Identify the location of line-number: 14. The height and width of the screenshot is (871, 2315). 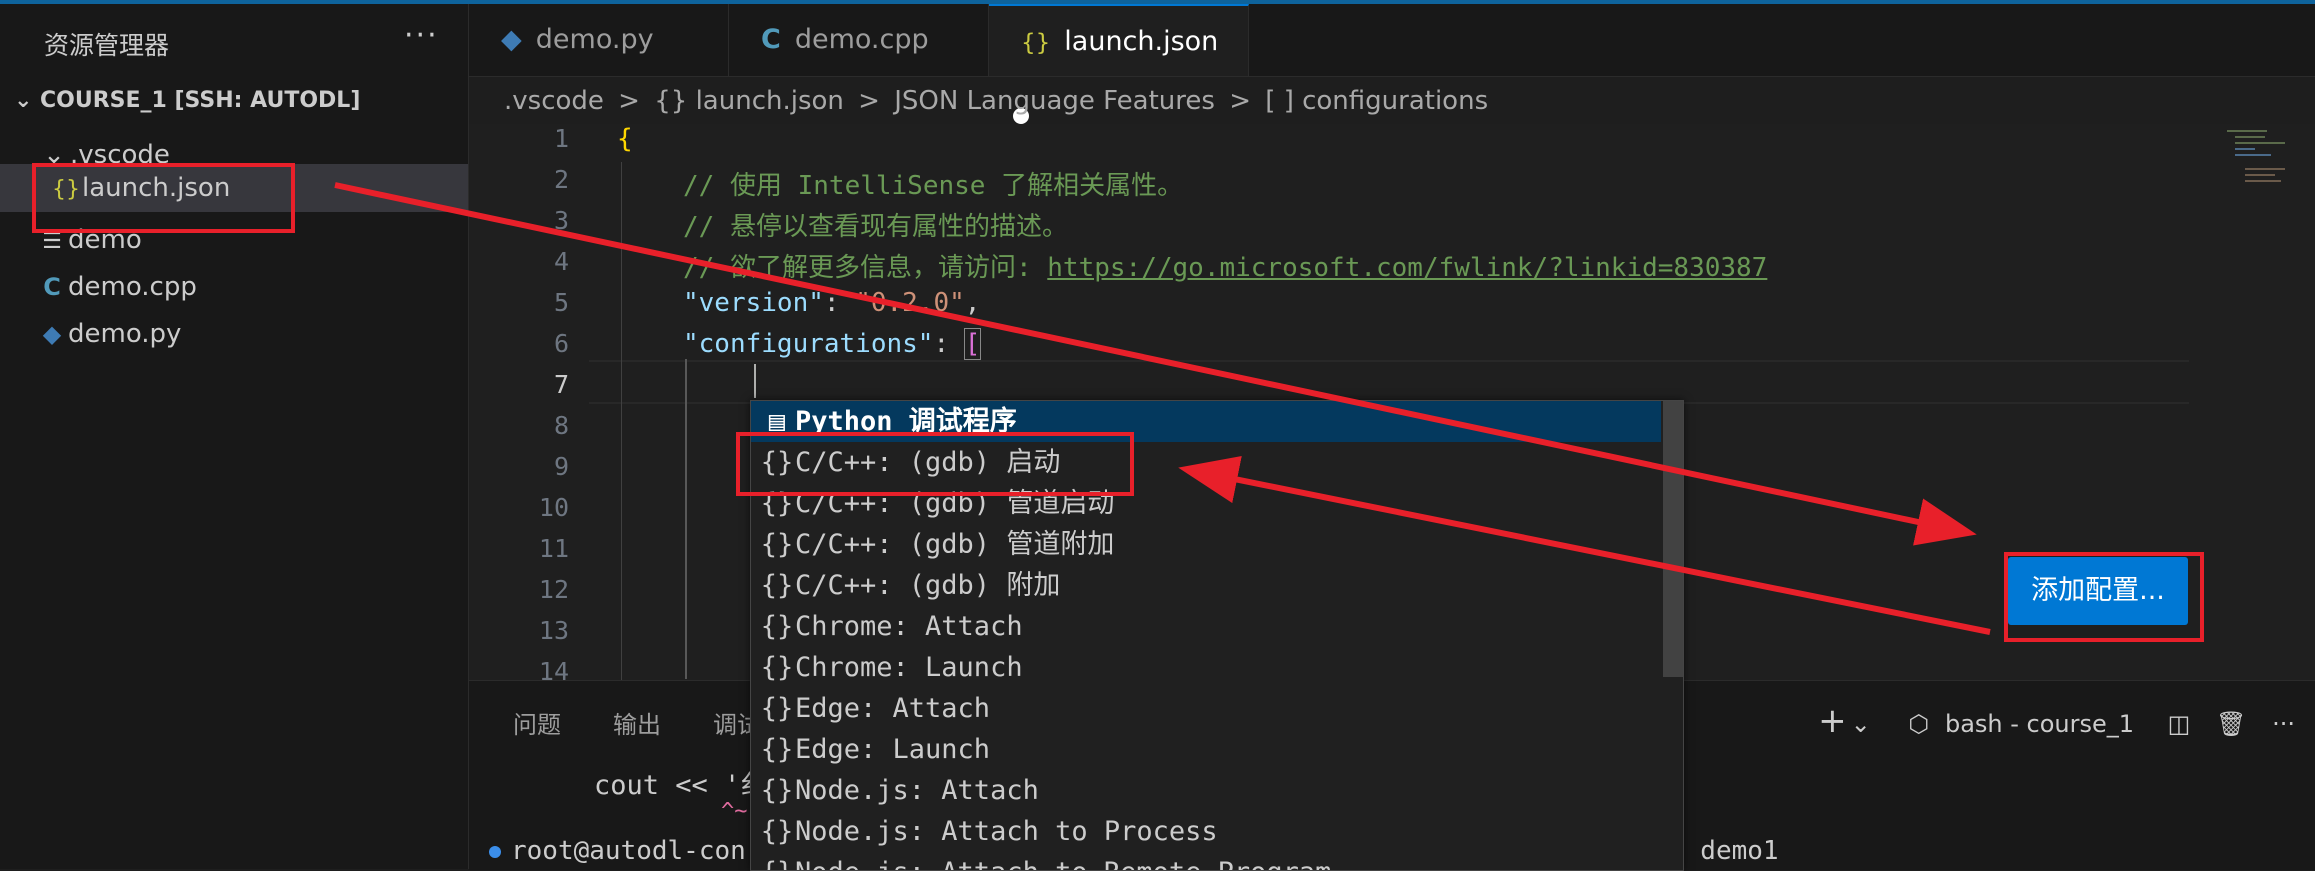
(553, 668).